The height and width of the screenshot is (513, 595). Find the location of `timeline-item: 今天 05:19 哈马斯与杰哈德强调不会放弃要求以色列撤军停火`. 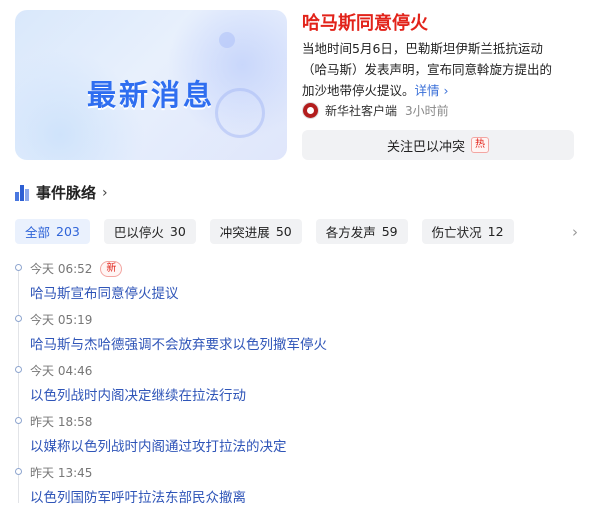

timeline-item: 今天 05:19 哈马斯与杰哈德强调不会放弃要求以色列撤军停火 is located at coordinates (295, 334).